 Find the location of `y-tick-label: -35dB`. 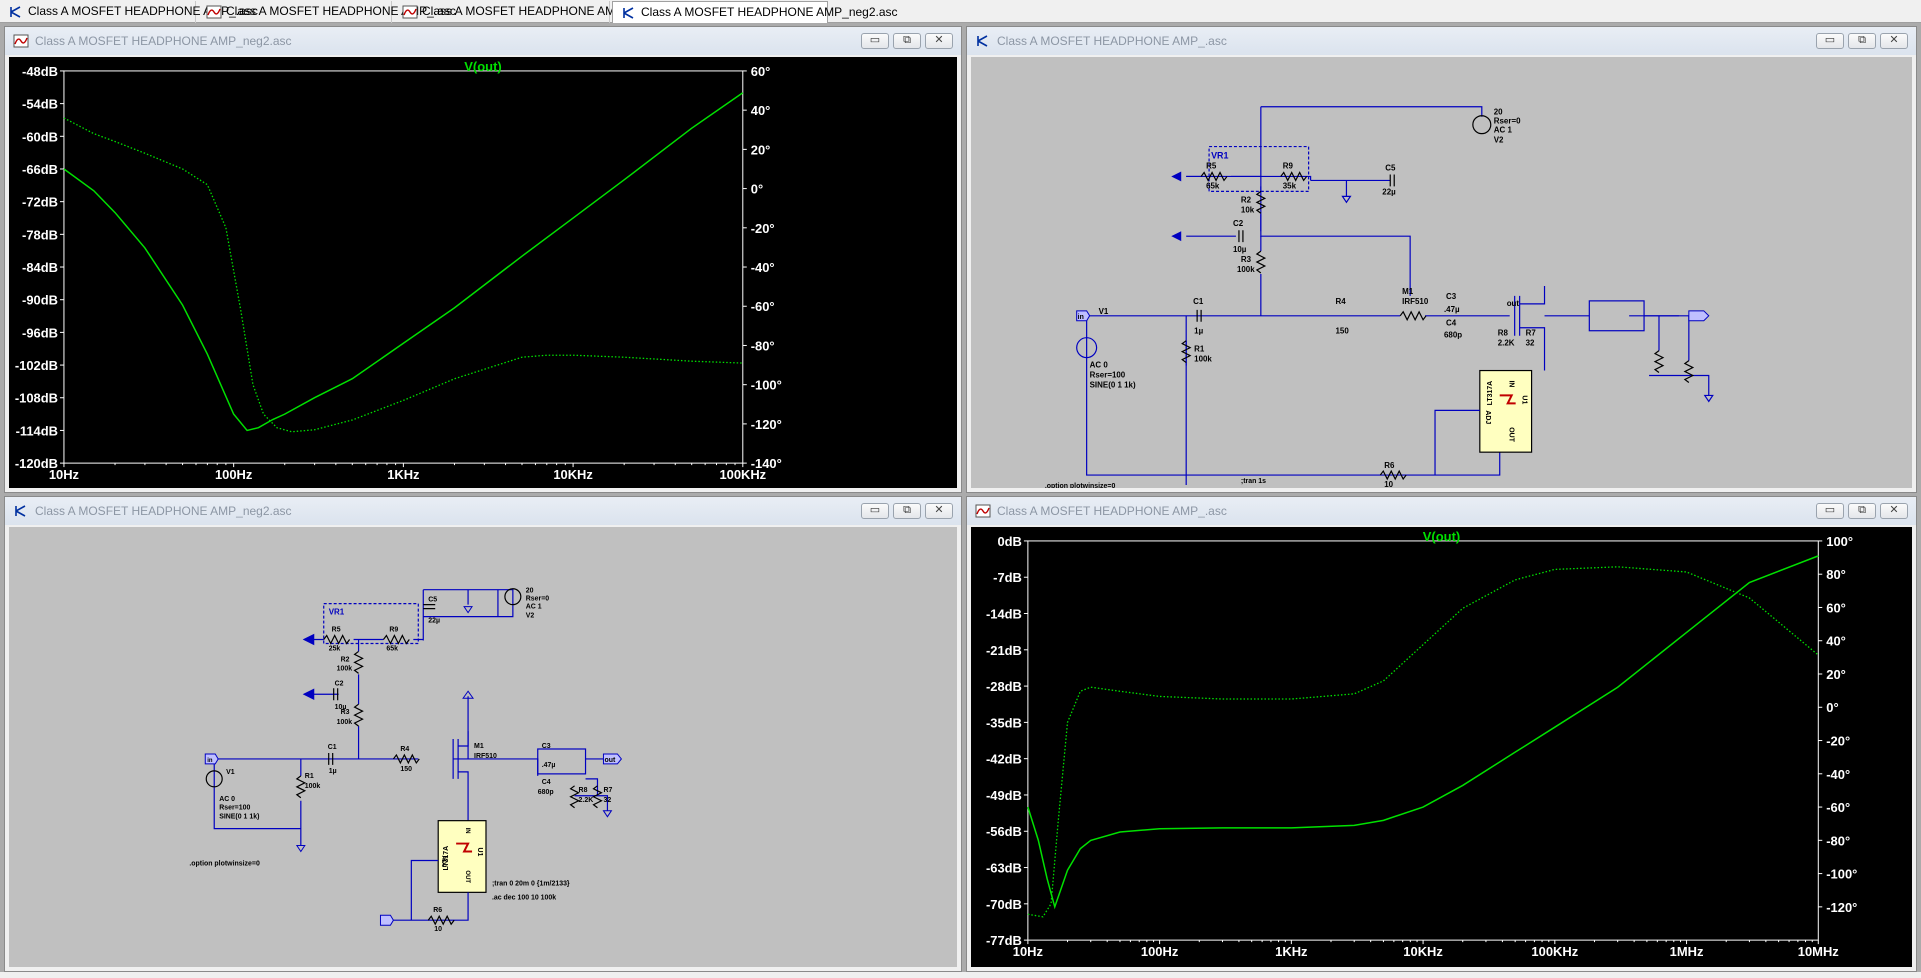

y-tick-label: -35dB is located at coordinates (1004, 722).